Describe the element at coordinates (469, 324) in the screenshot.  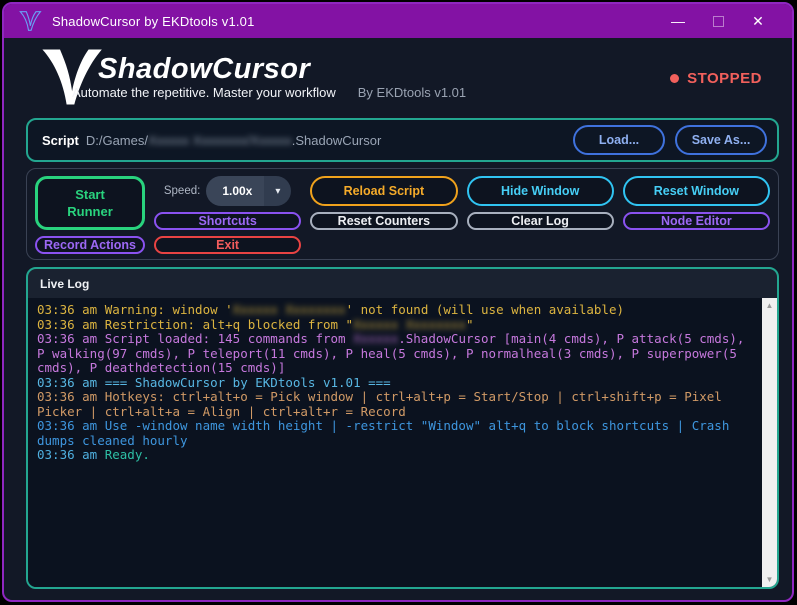
I see `log-text-segment: "` at that location.